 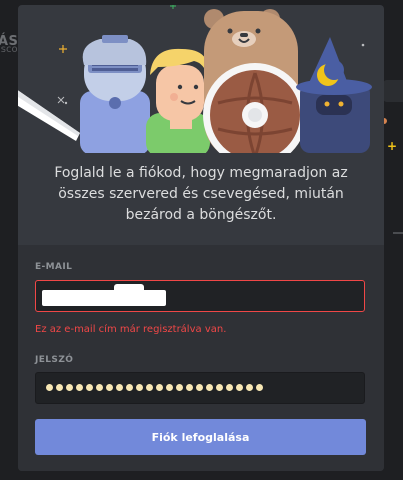 What do you see at coordinates (398, 233) in the screenshot?
I see `background-divider` at bounding box center [398, 233].